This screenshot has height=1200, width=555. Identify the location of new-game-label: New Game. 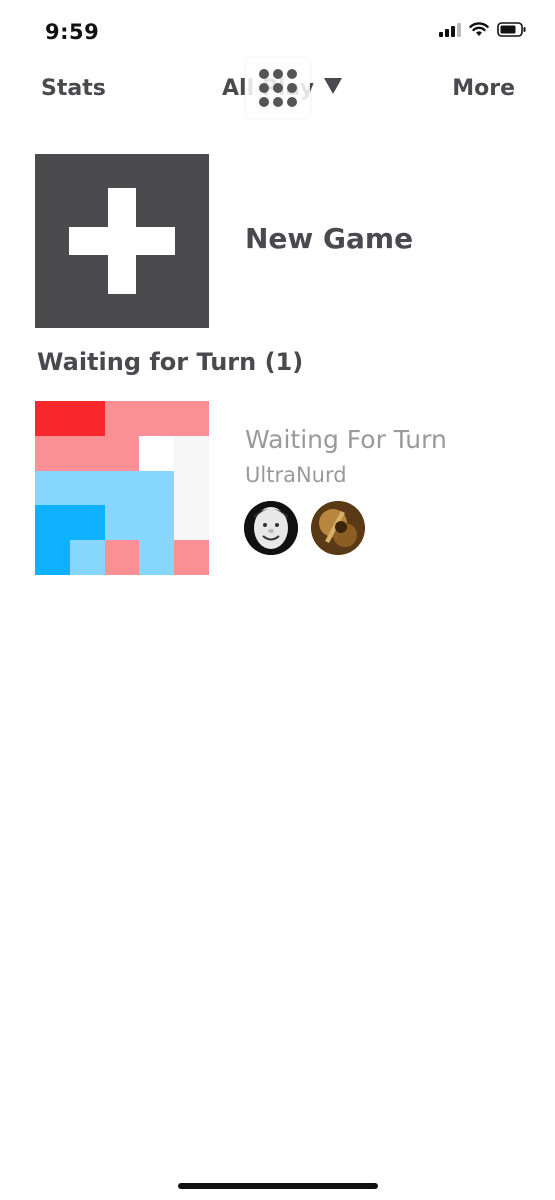
(329, 238).